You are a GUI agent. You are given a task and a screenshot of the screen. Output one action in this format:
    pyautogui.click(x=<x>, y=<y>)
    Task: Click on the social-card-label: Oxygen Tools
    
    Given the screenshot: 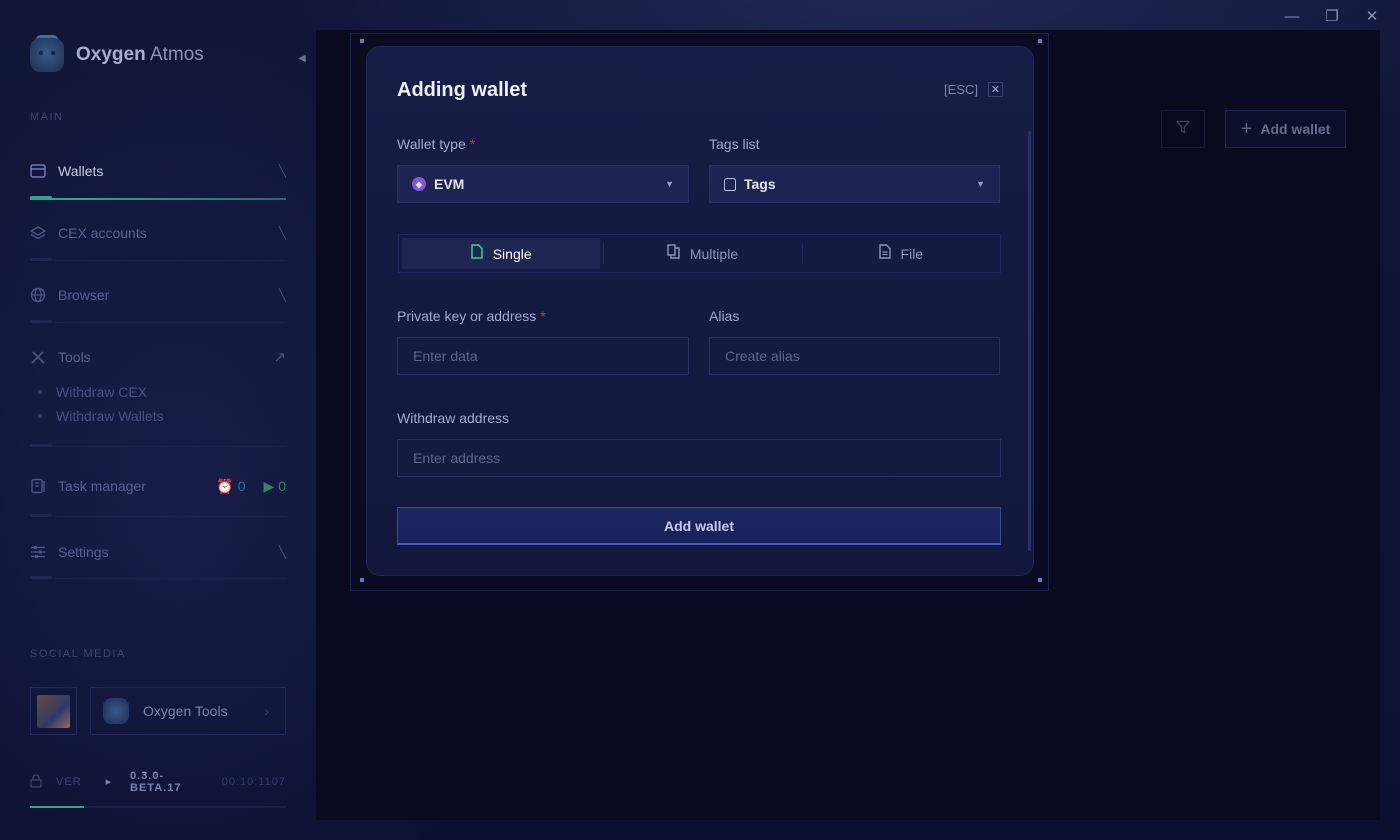 What is the action you would take?
    pyautogui.click(x=185, y=711)
    